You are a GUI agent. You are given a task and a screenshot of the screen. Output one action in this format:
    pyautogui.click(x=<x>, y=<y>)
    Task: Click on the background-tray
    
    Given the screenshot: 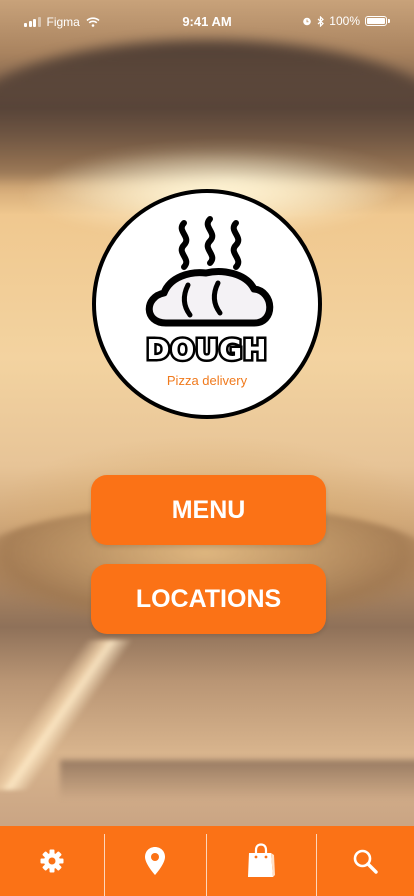 What is the action you would take?
    pyautogui.click(x=237, y=780)
    